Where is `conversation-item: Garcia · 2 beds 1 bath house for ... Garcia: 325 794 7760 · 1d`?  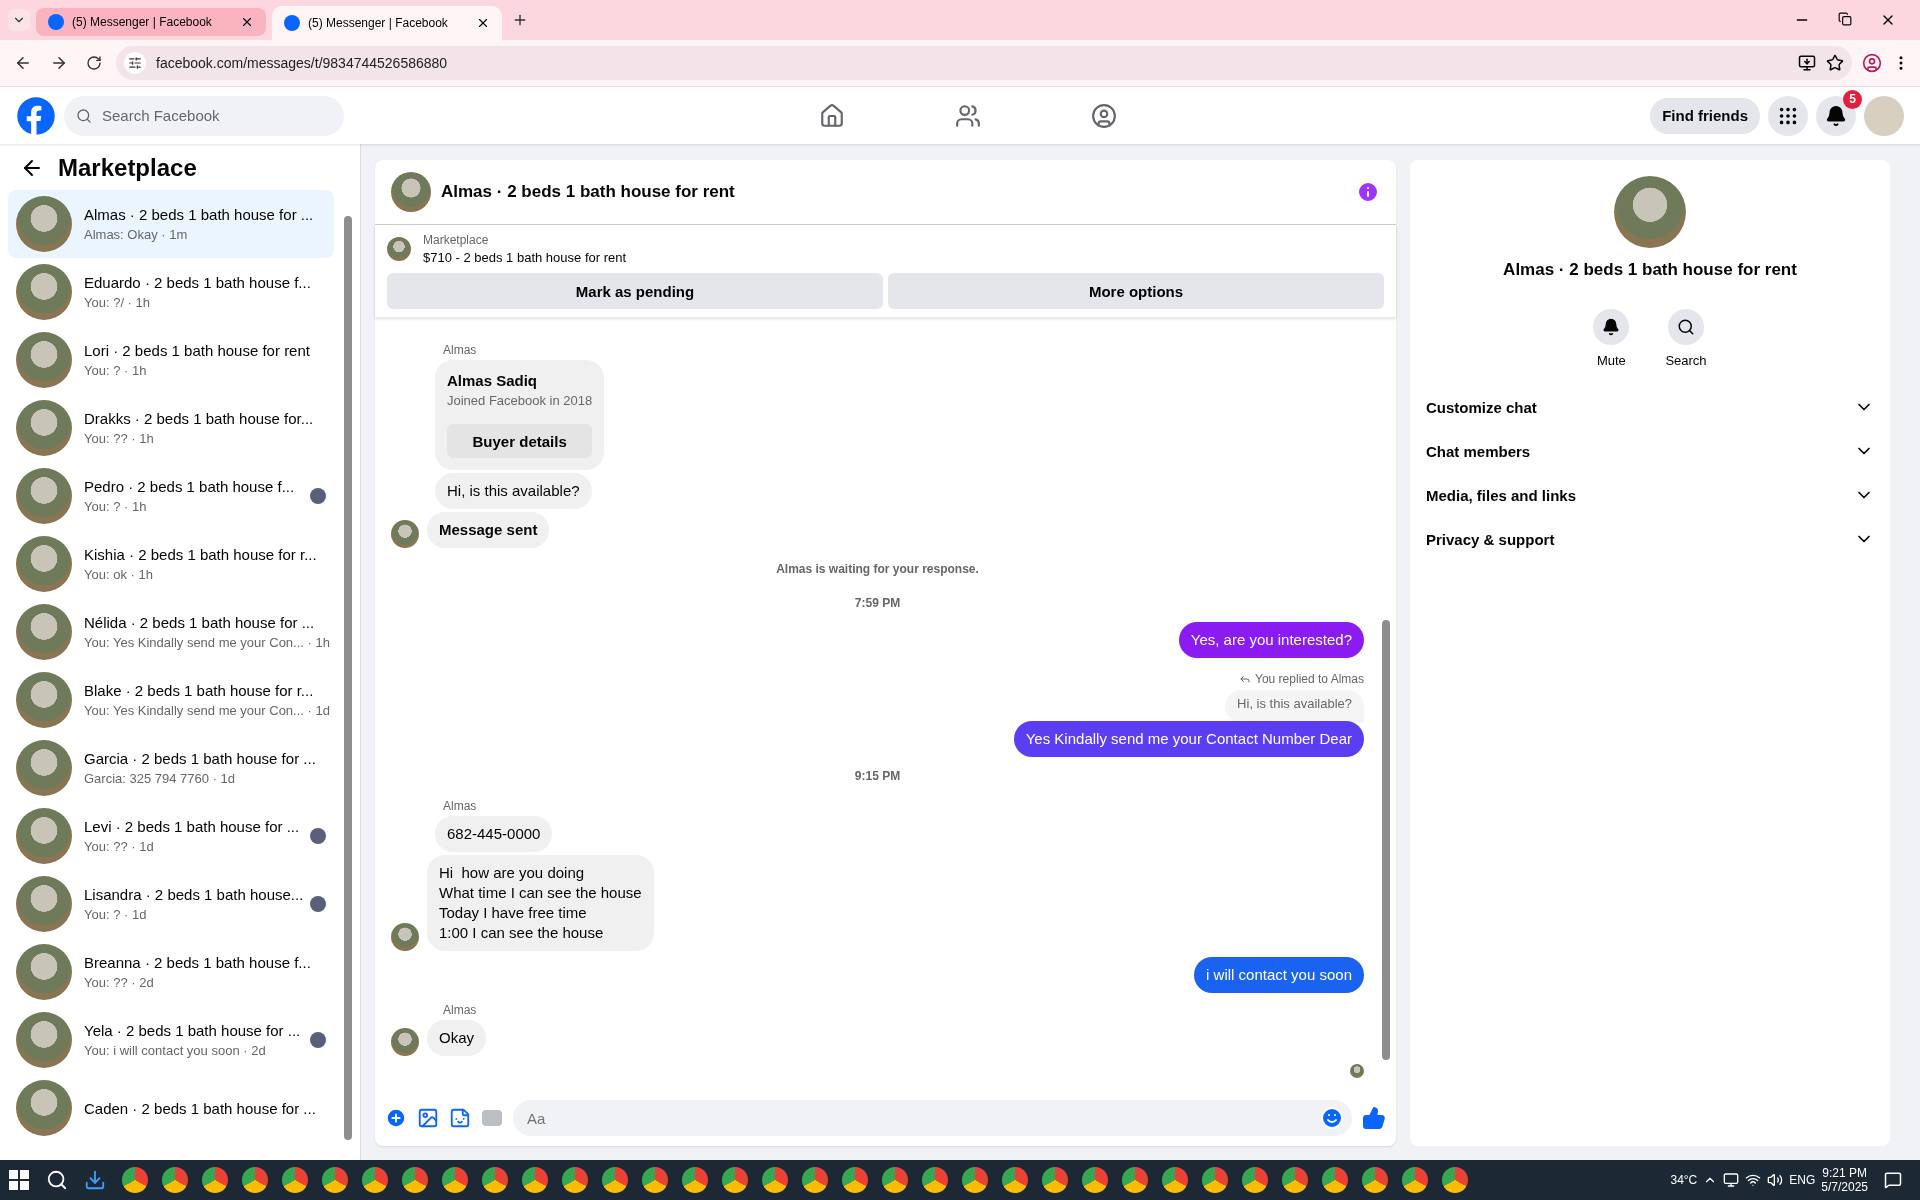
conversation-item: Garcia · 2 beds 1 bath house for ... Garcia: 325 794 7760 · 1d is located at coordinates (171, 768).